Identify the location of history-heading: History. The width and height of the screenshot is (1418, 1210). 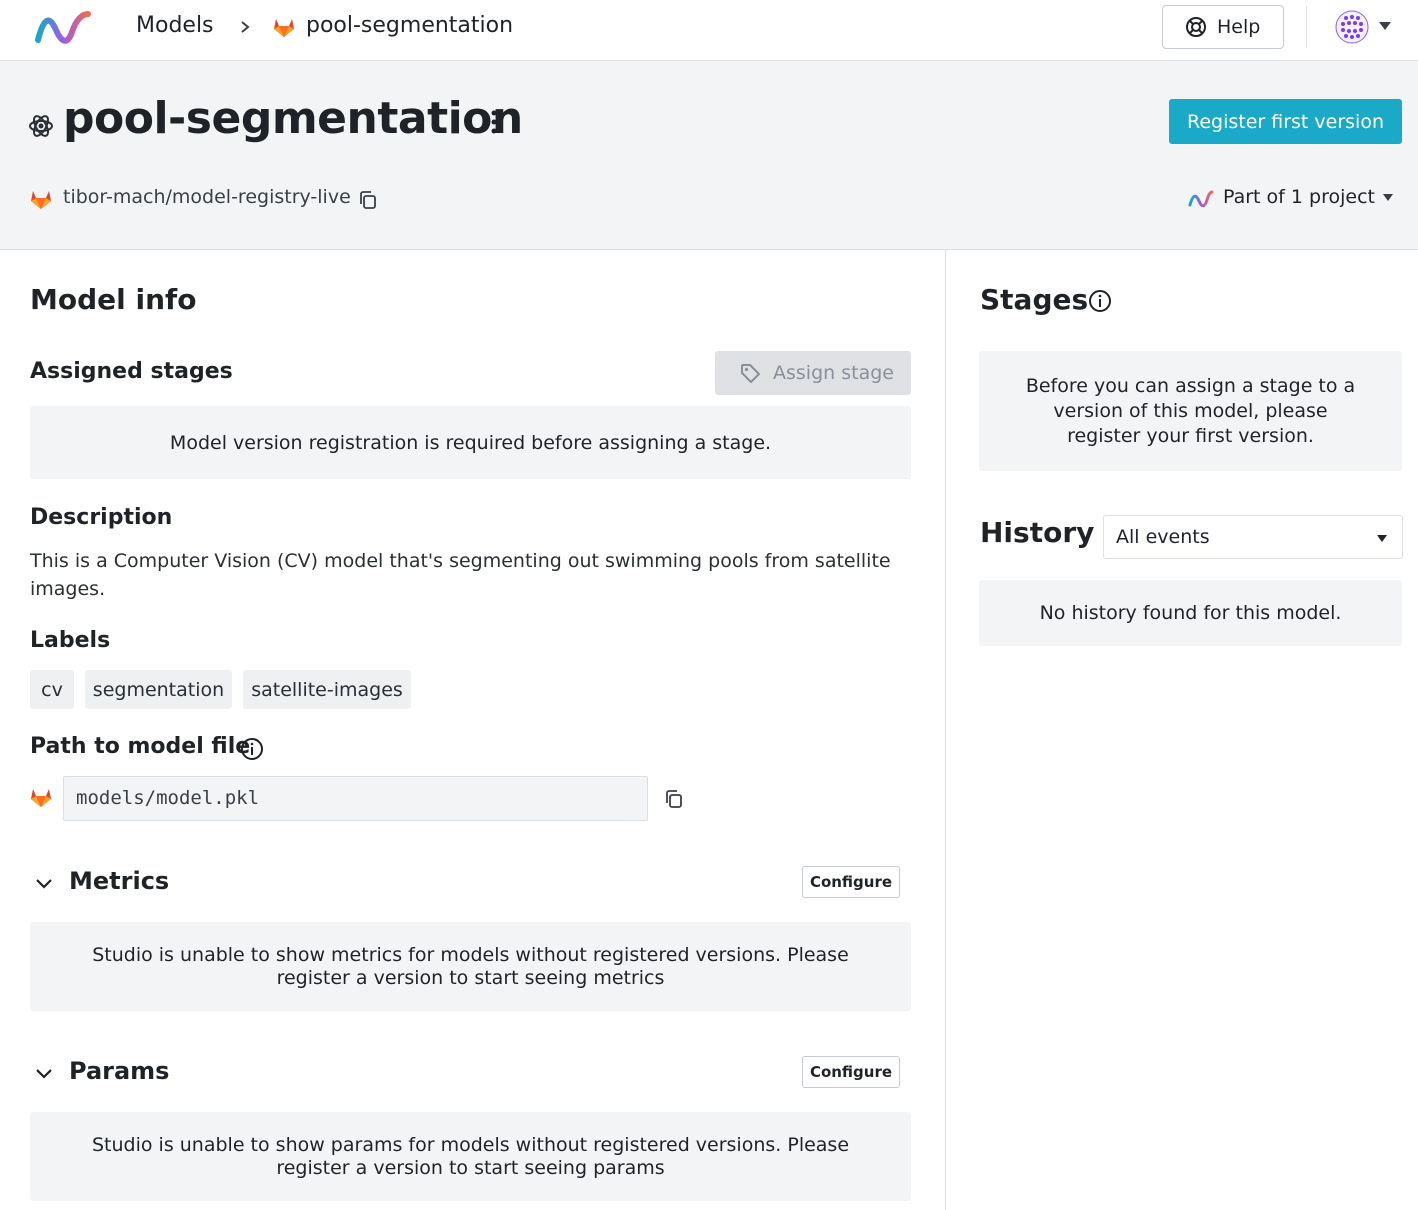
(1037, 532).